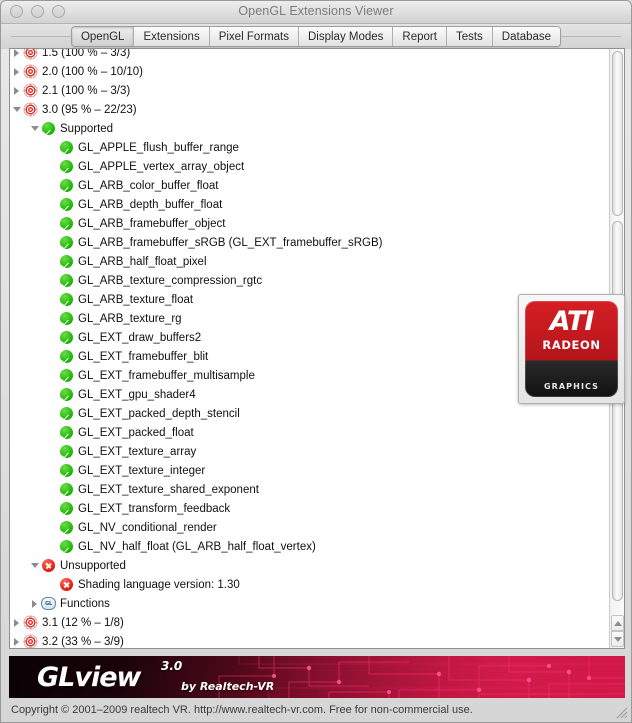 This screenshot has height=723, width=632. Describe the element at coordinates (252, 299) in the screenshot. I see `tree-row: GL_ARB_texture_float` at that location.